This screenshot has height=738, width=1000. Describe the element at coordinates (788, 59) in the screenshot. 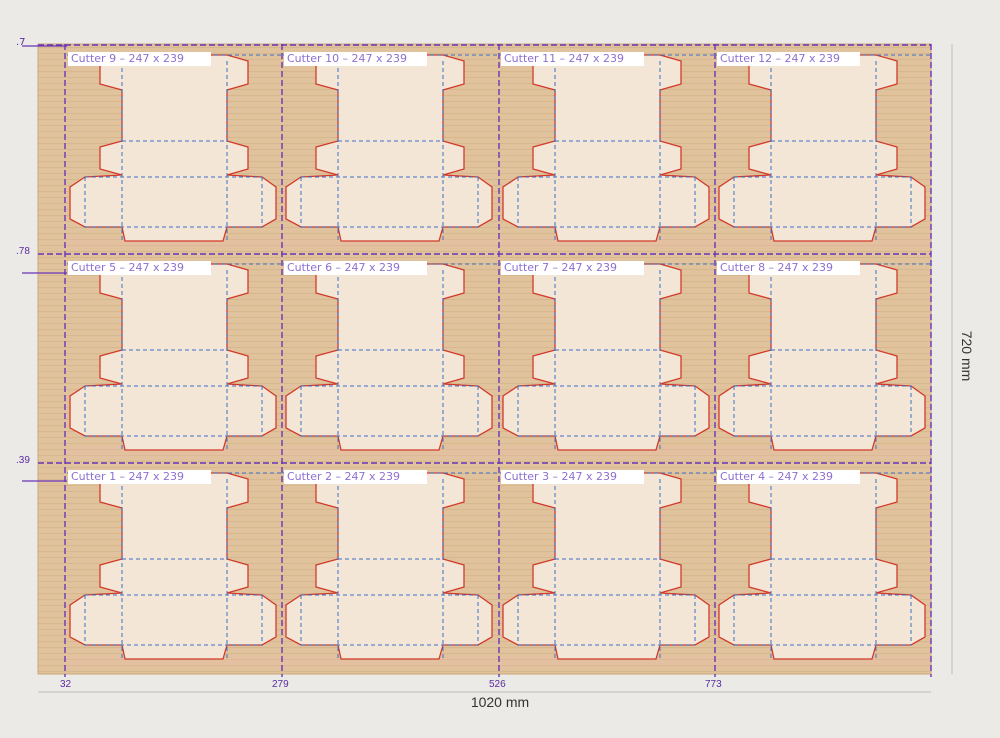

I see `cutter-label: Cutter 12 – 247 x 239` at that location.